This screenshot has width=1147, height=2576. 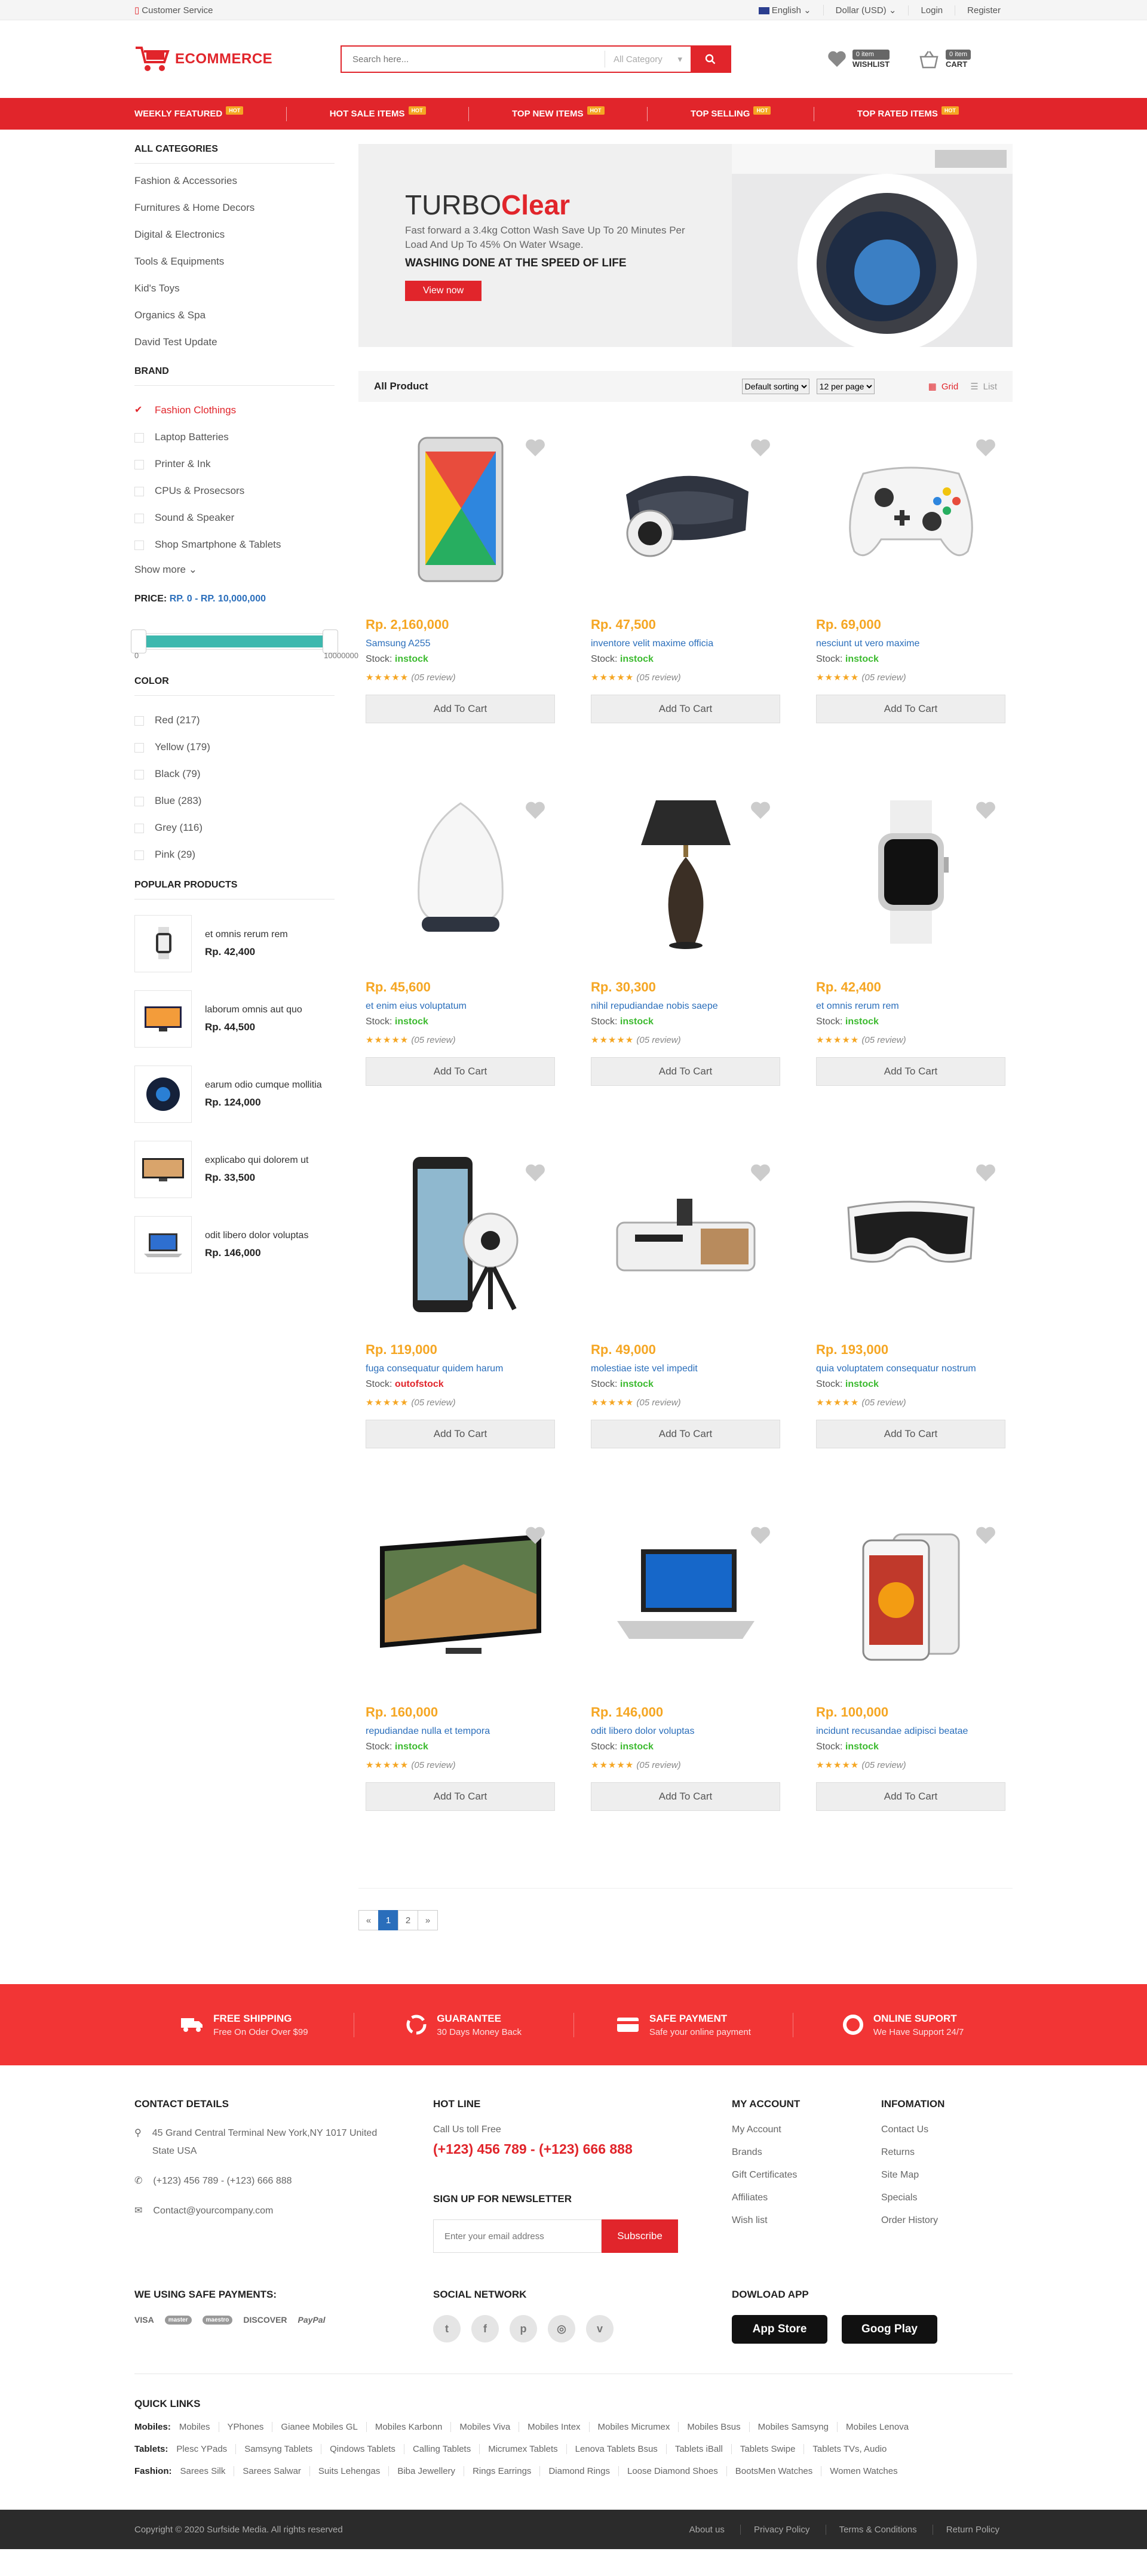 I want to click on nav-top-rated: TOP RATED ITEMS HOT, so click(x=908, y=112).